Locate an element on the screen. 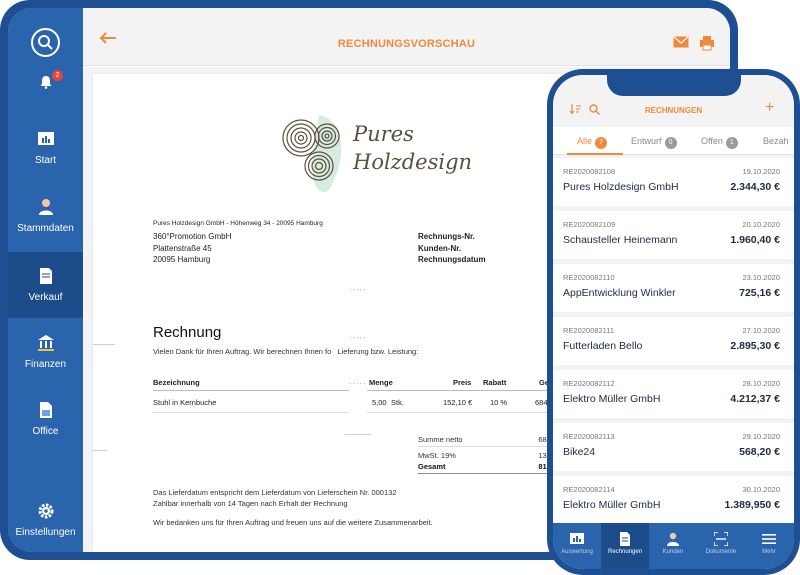 Image resolution: width=800 pixels, height=575 pixels. nav-dokumente: Dokumente is located at coordinates (721, 546).